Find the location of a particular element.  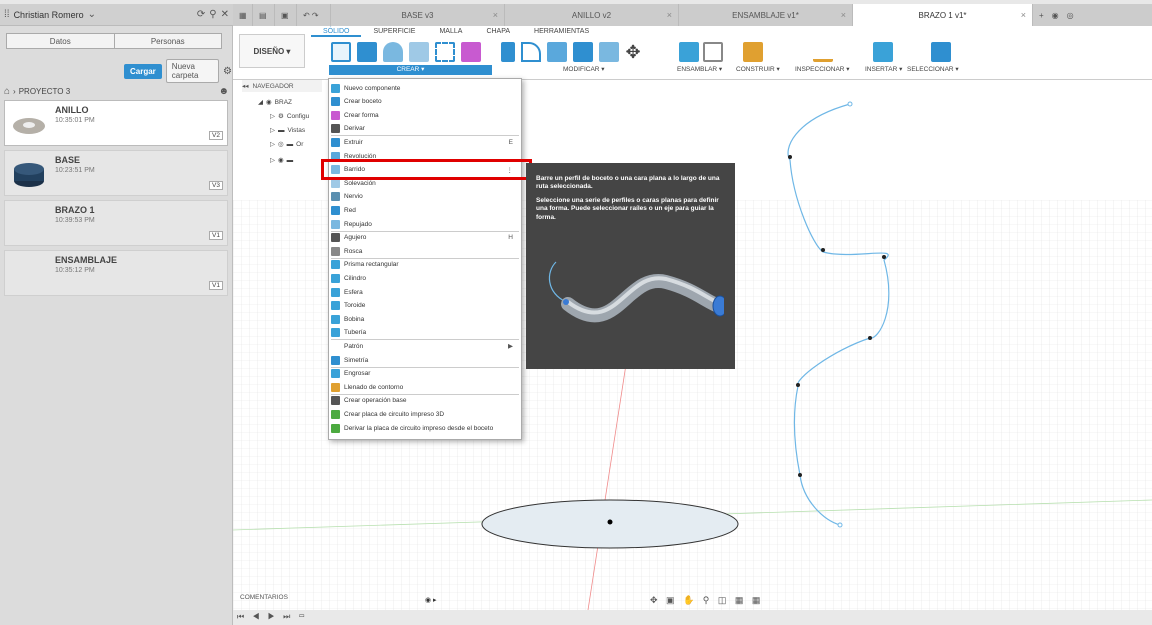

form-icon is located at coordinates (471, 52).